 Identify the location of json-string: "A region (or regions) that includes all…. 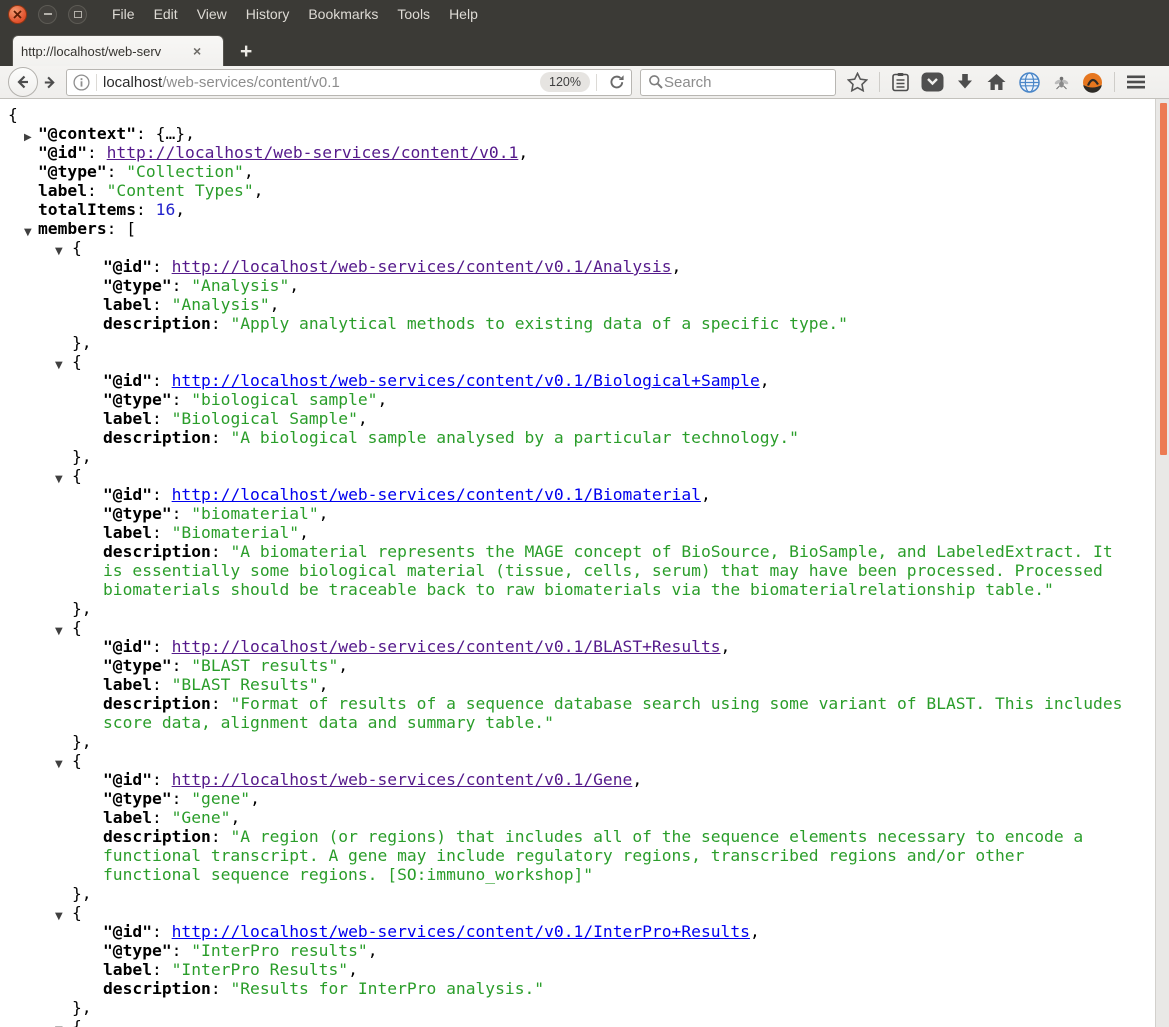
(598, 855).